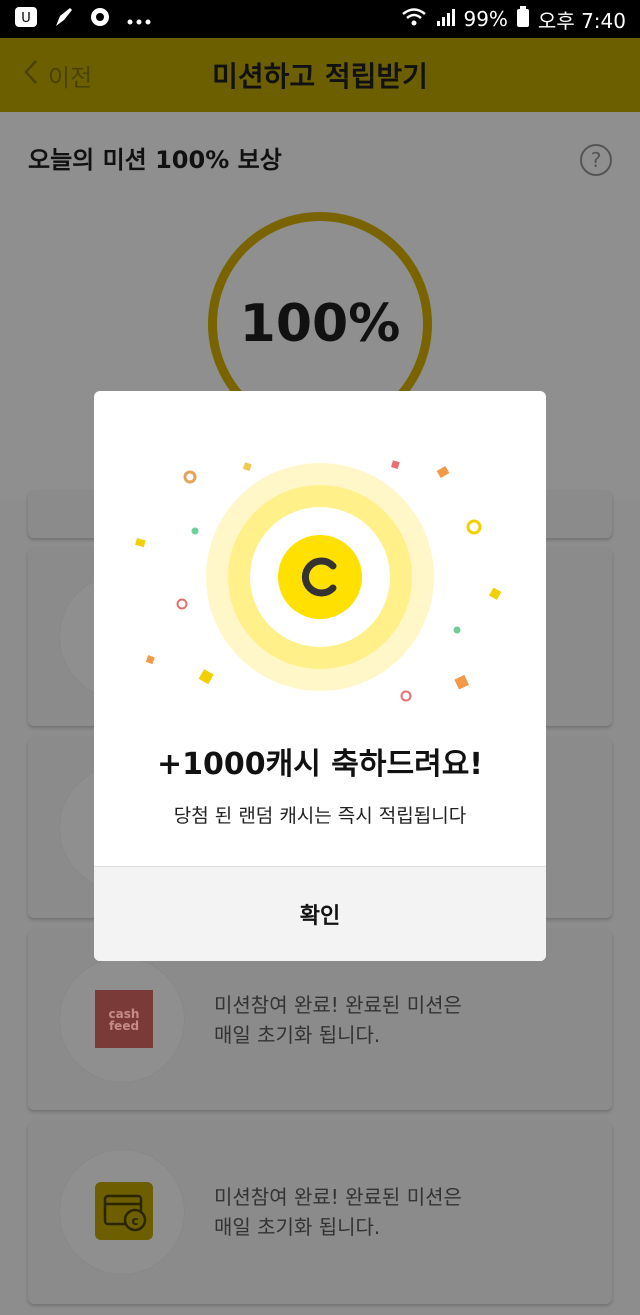 The width and height of the screenshot is (640, 1315). Describe the element at coordinates (320, 913) in the screenshot. I see `confirm-button: 확인` at that location.